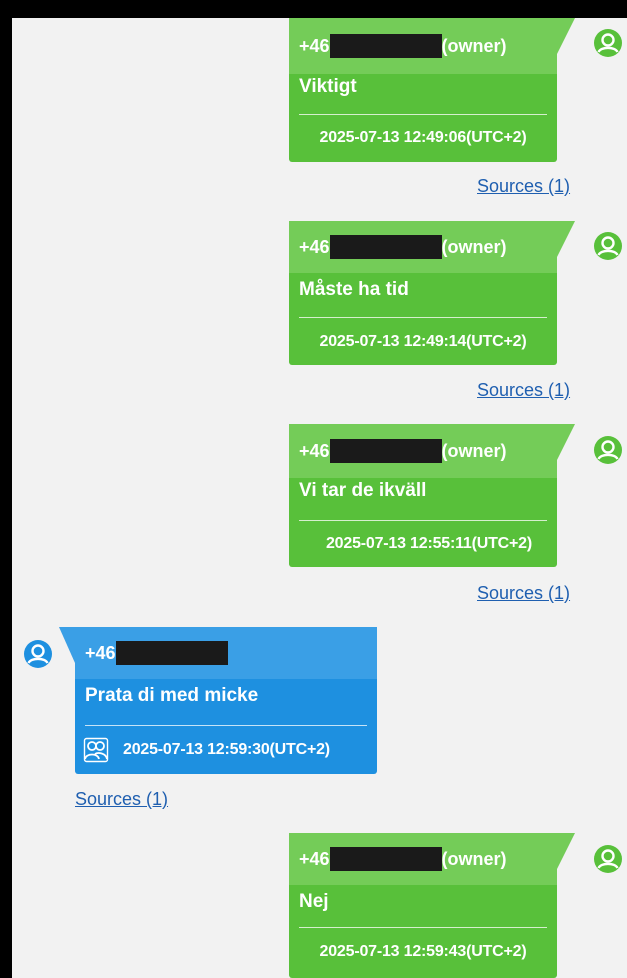 Image resolution: width=627 pixels, height=978 pixels. What do you see at coordinates (429, 543) in the screenshot?
I see `message-timestamp: 2025-07-13 12:55:11(UTC+2)` at bounding box center [429, 543].